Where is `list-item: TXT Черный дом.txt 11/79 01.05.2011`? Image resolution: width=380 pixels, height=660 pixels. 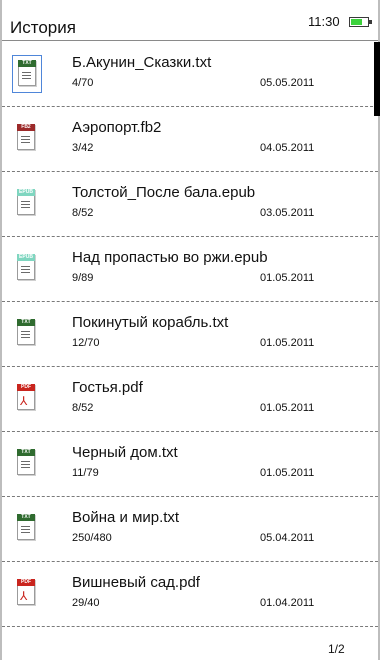 list-item: TXT Черный дом.txt 11/79 01.05.2011 is located at coordinates (190, 464).